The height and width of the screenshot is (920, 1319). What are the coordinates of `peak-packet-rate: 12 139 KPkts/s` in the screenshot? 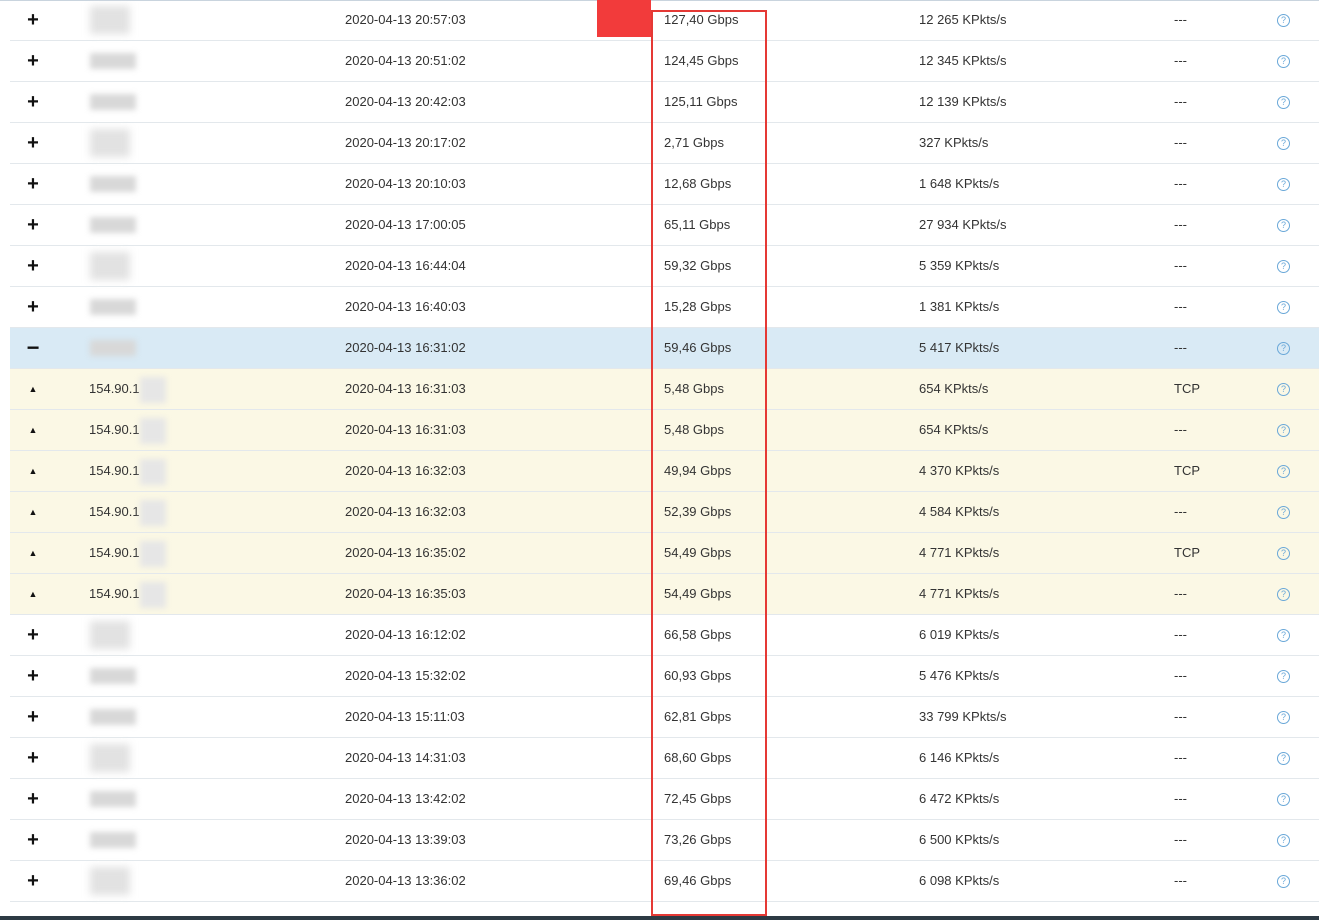 It's located at (963, 101).